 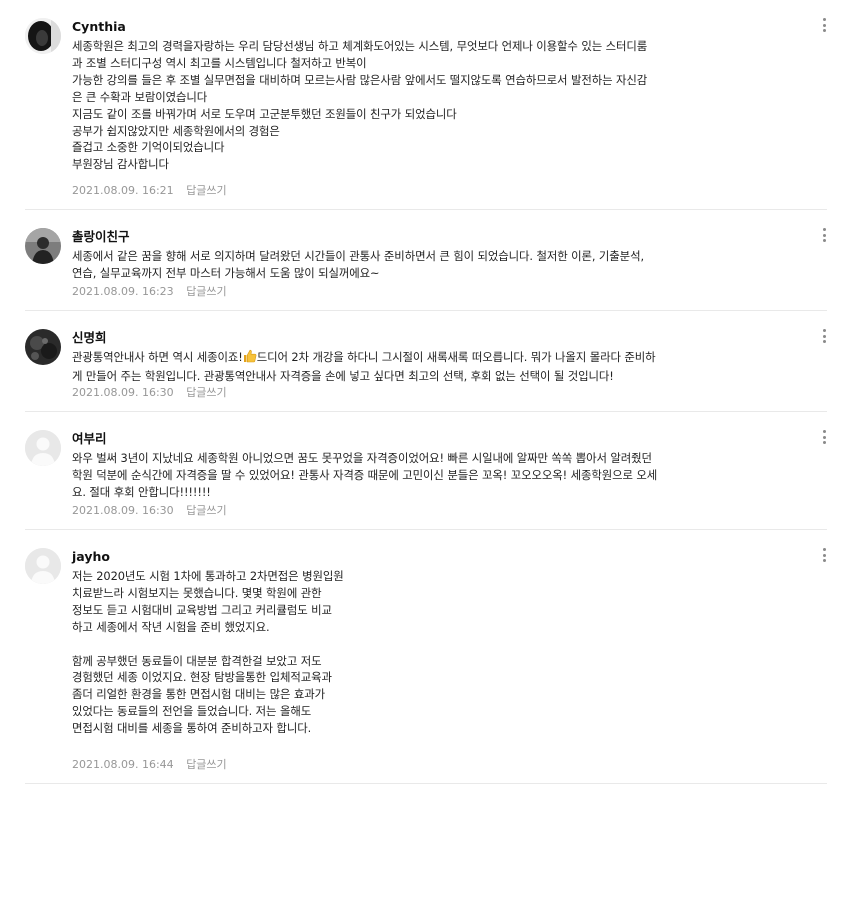 What do you see at coordinates (434, 237) in the screenshot?
I see `comment-author: 촐랑이친구` at bounding box center [434, 237].